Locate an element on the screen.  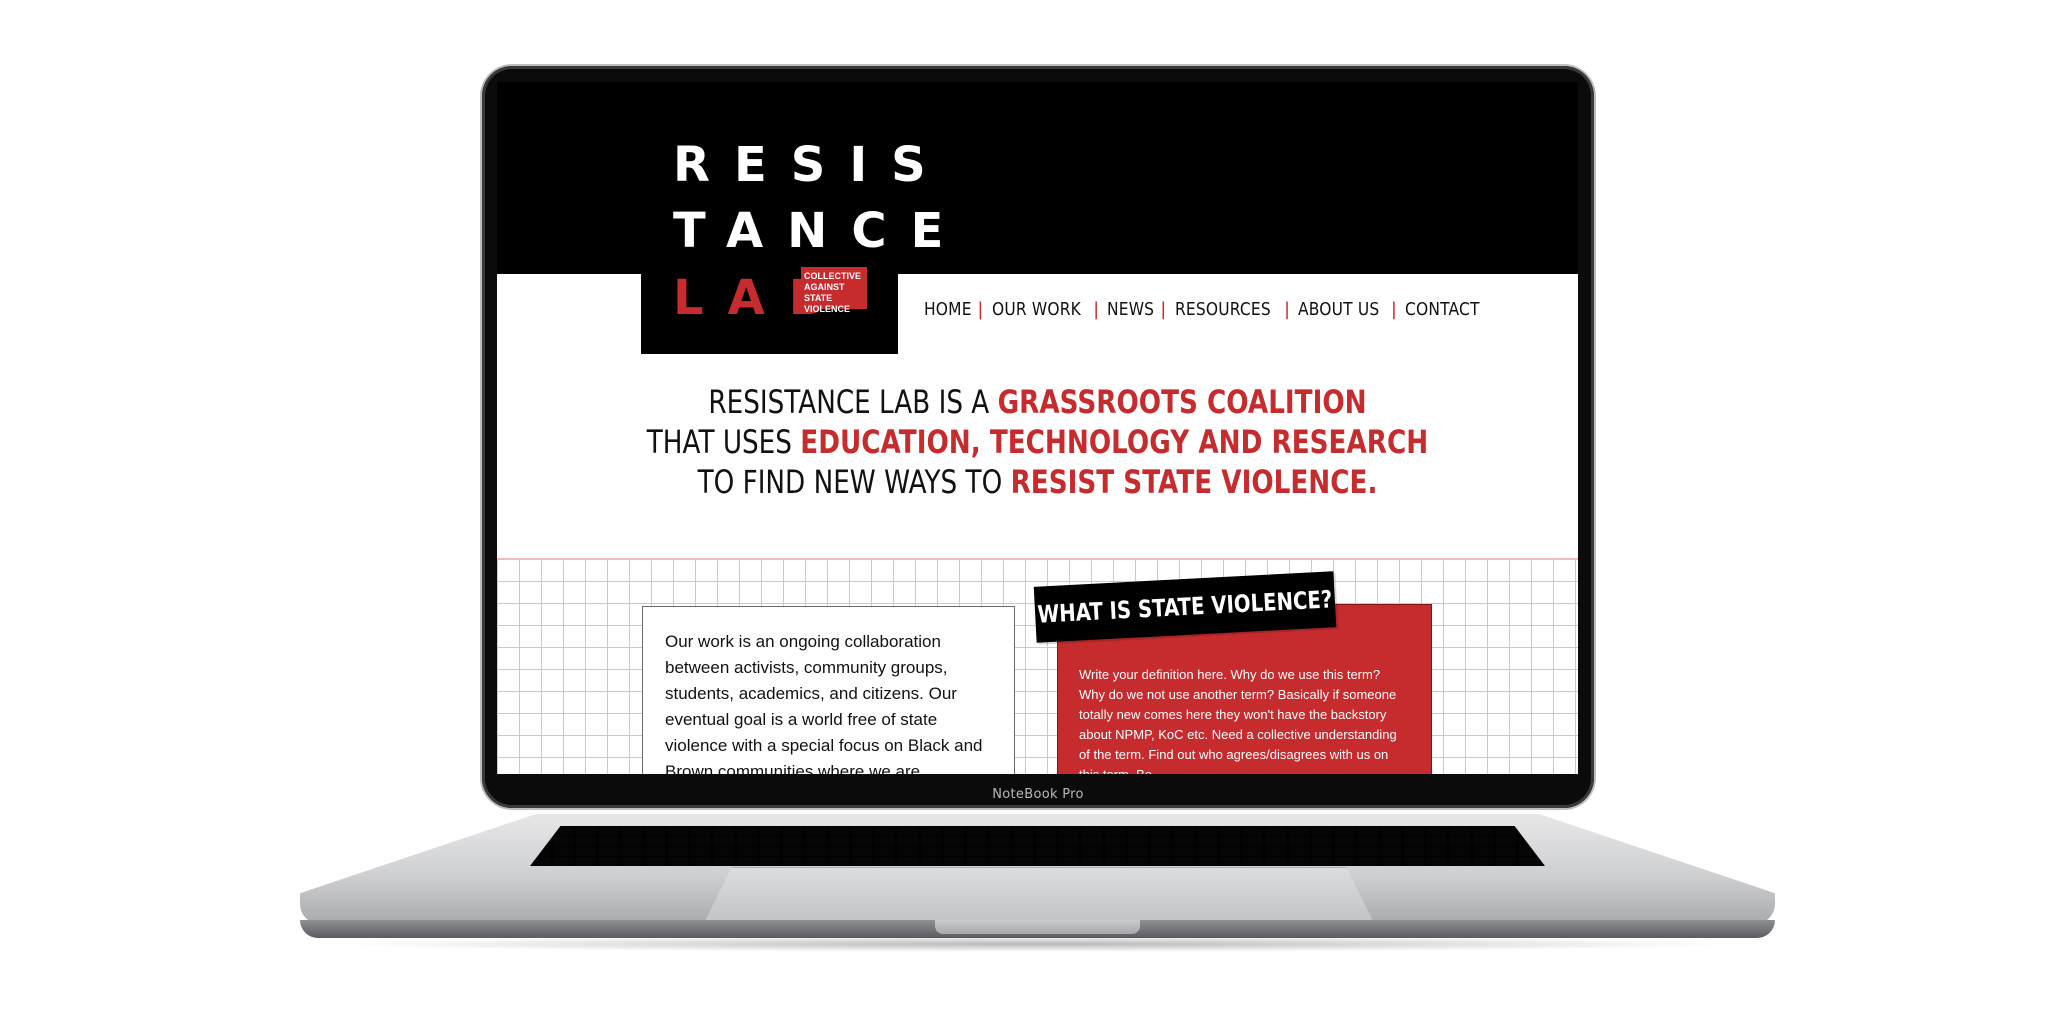
nav-contact: CONTACT is located at coordinates (1442, 309).